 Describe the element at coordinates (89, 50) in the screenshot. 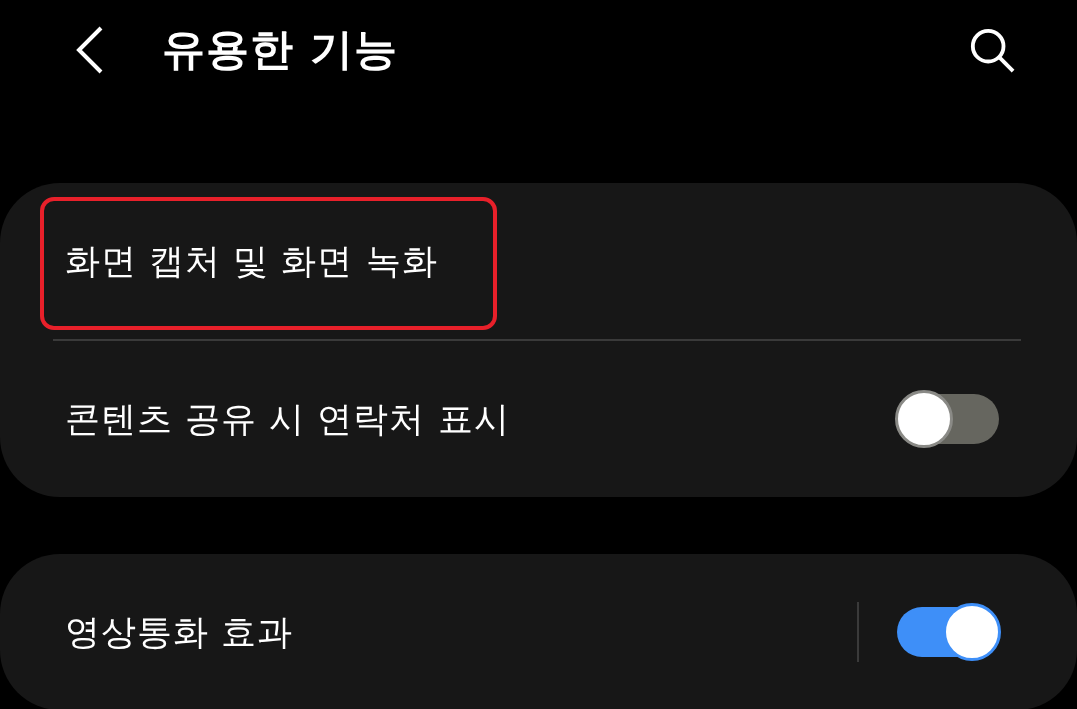

I see `chevron-left-icon` at that location.